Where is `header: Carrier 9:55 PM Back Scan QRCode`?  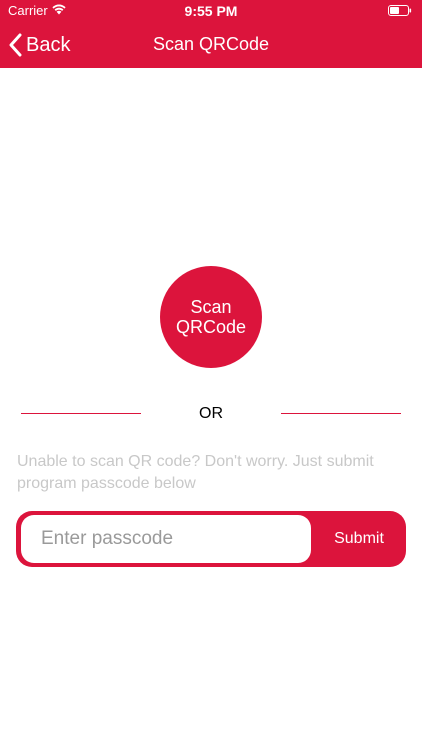 header: Carrier 9:55 PM Back Scan QRCode is located at coordinates (211, 34).